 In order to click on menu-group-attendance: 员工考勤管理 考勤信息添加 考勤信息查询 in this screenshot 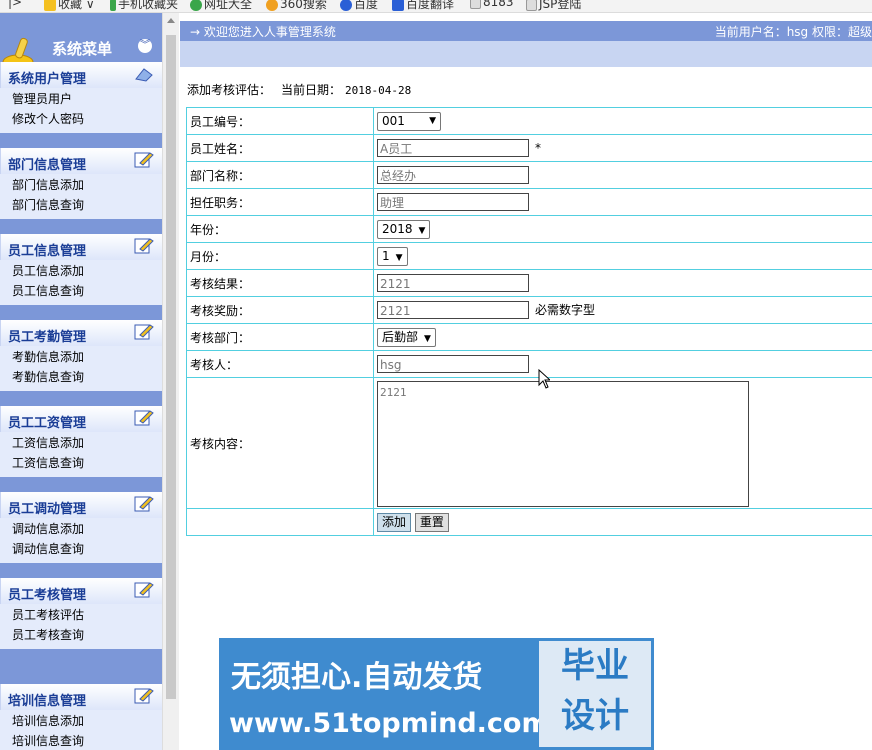, I will do `click(81, 355)`.